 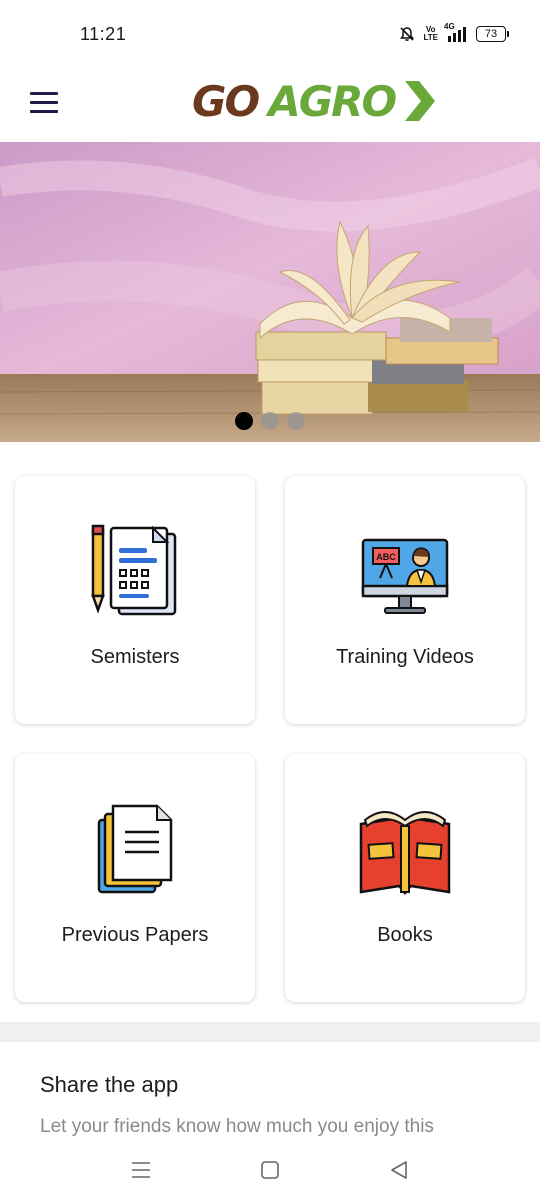 What do you see at coordinates (314, 101) in the screenshot?
I see `app-logo: GO AGRO` at bounding box center [314, 101].